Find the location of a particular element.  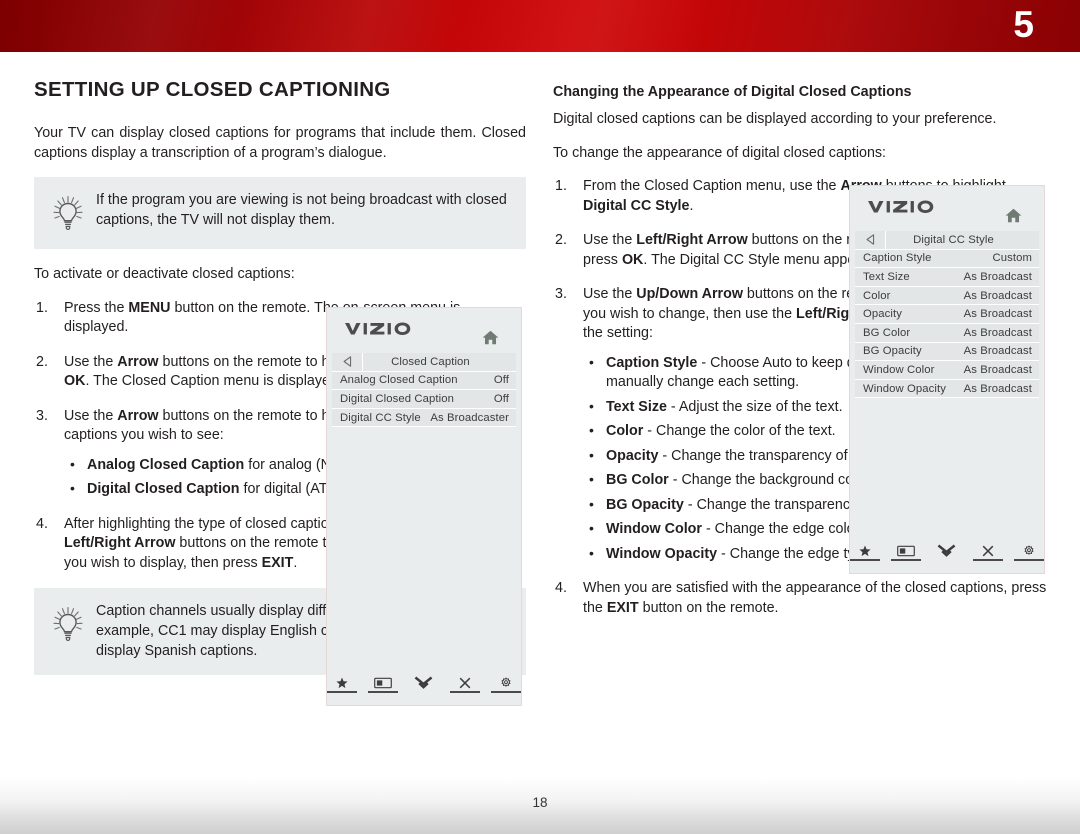

tv-menu-row: Analog Closed Caption Off is located at coordinates (424, 381).